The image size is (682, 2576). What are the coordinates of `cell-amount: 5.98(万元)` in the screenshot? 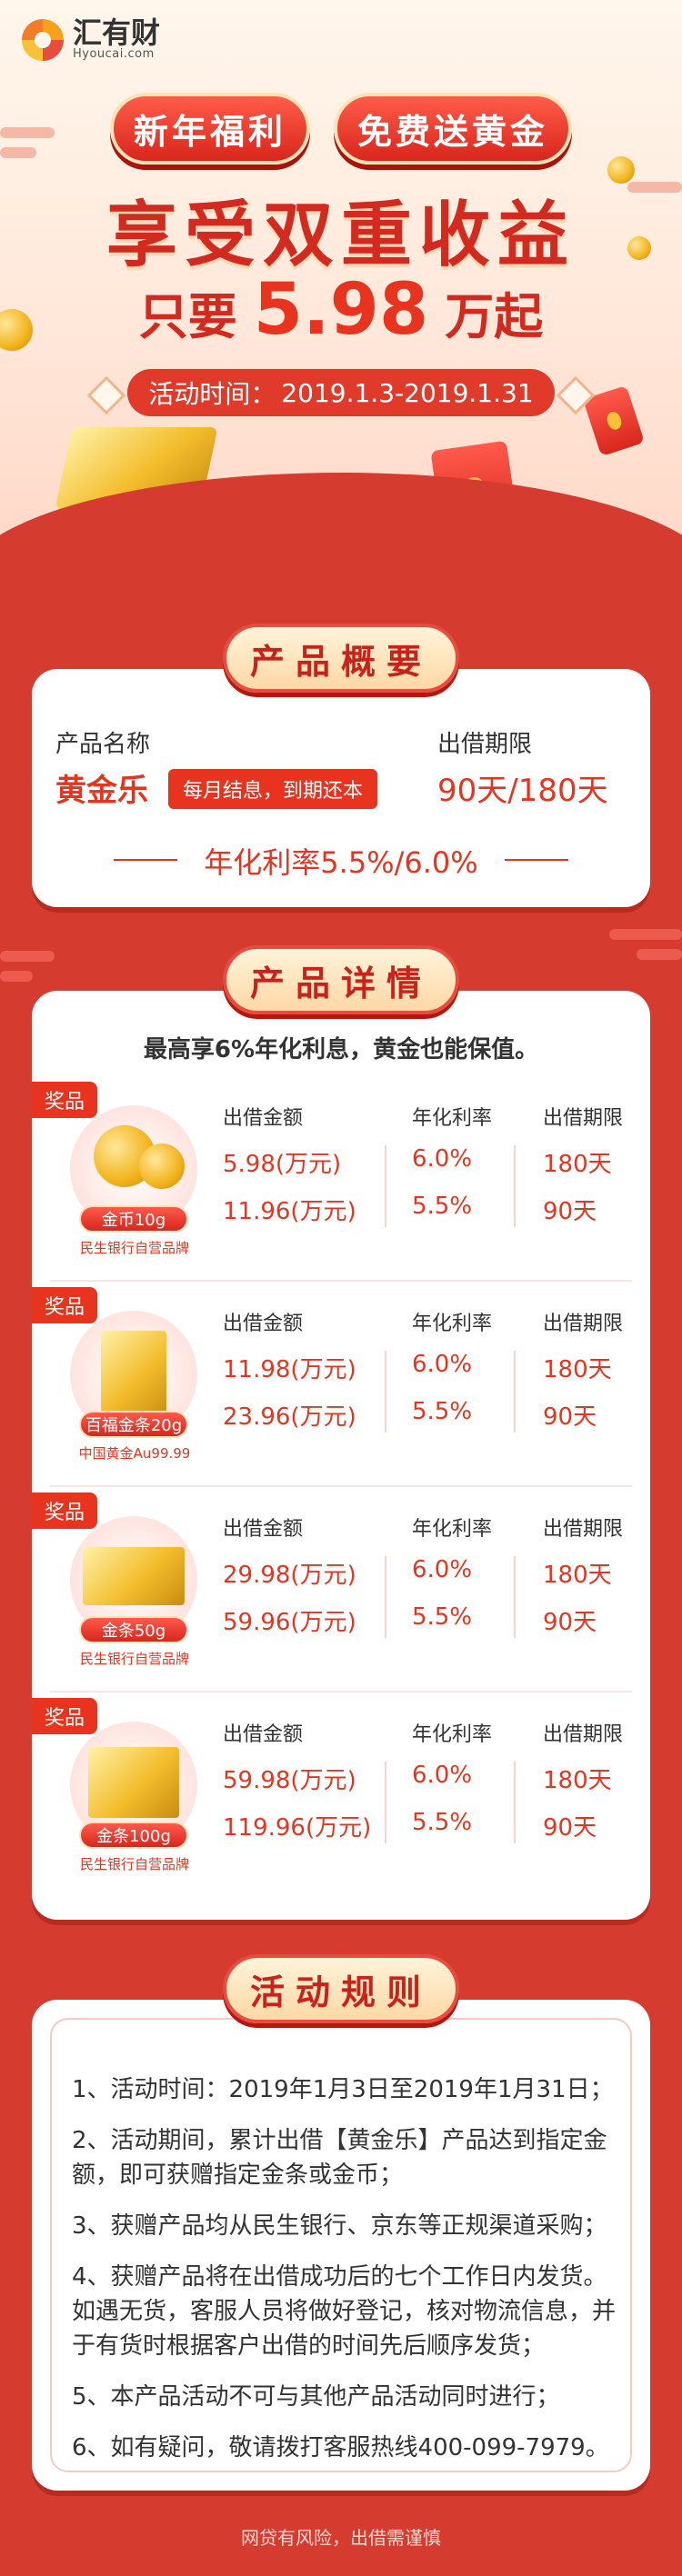 It's located at (282, 1164).